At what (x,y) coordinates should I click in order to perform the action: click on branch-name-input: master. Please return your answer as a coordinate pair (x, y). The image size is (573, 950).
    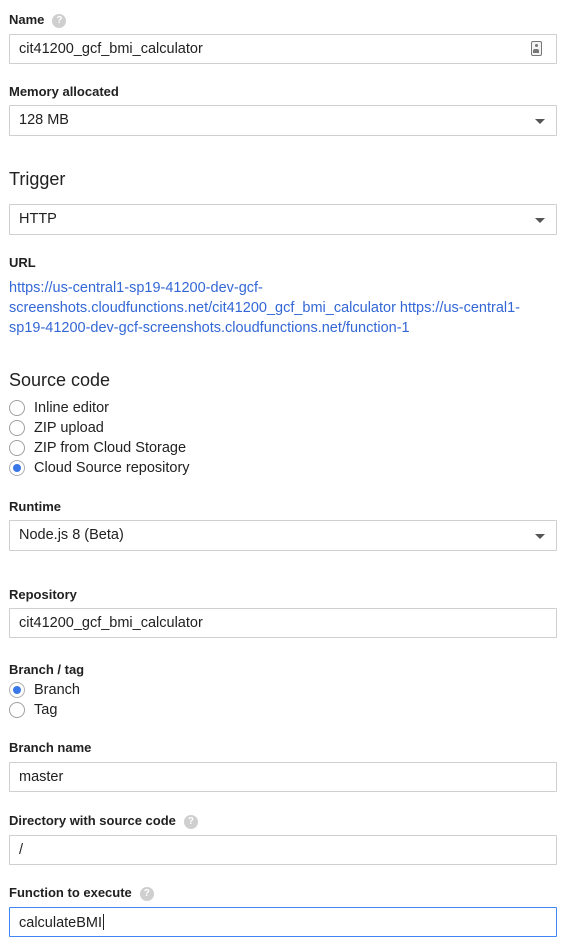
    Looking at the image, I should click on (283, 777).